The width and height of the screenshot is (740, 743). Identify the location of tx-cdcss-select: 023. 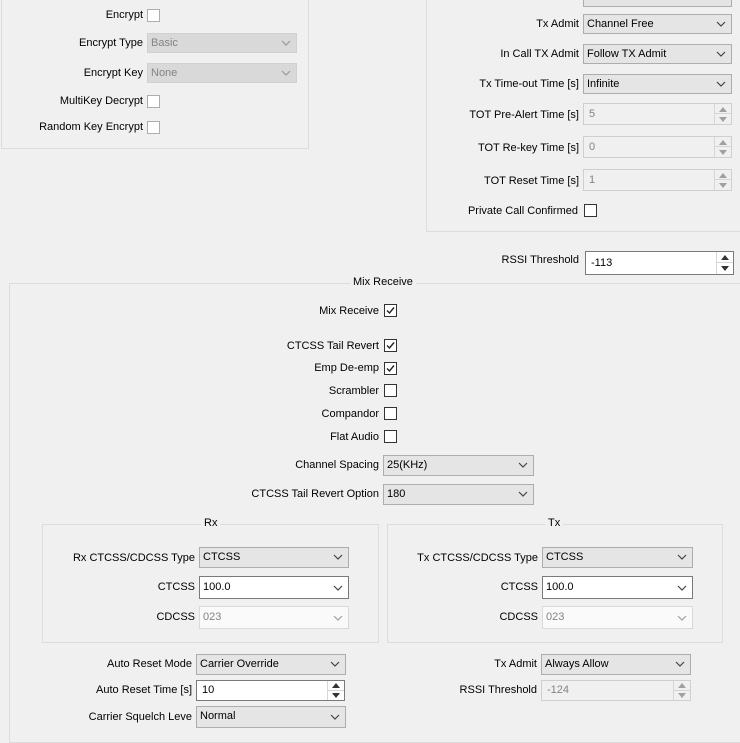
(617, 617).